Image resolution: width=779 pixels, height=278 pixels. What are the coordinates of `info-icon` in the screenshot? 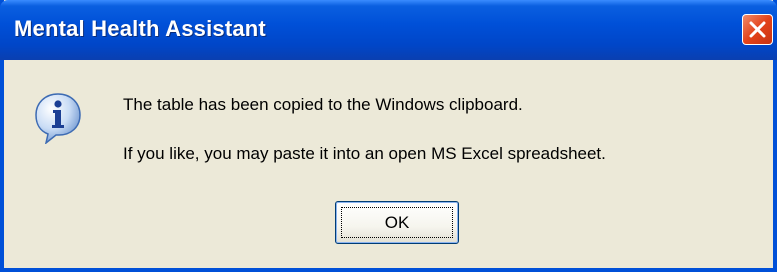 It's located at (58, 118).